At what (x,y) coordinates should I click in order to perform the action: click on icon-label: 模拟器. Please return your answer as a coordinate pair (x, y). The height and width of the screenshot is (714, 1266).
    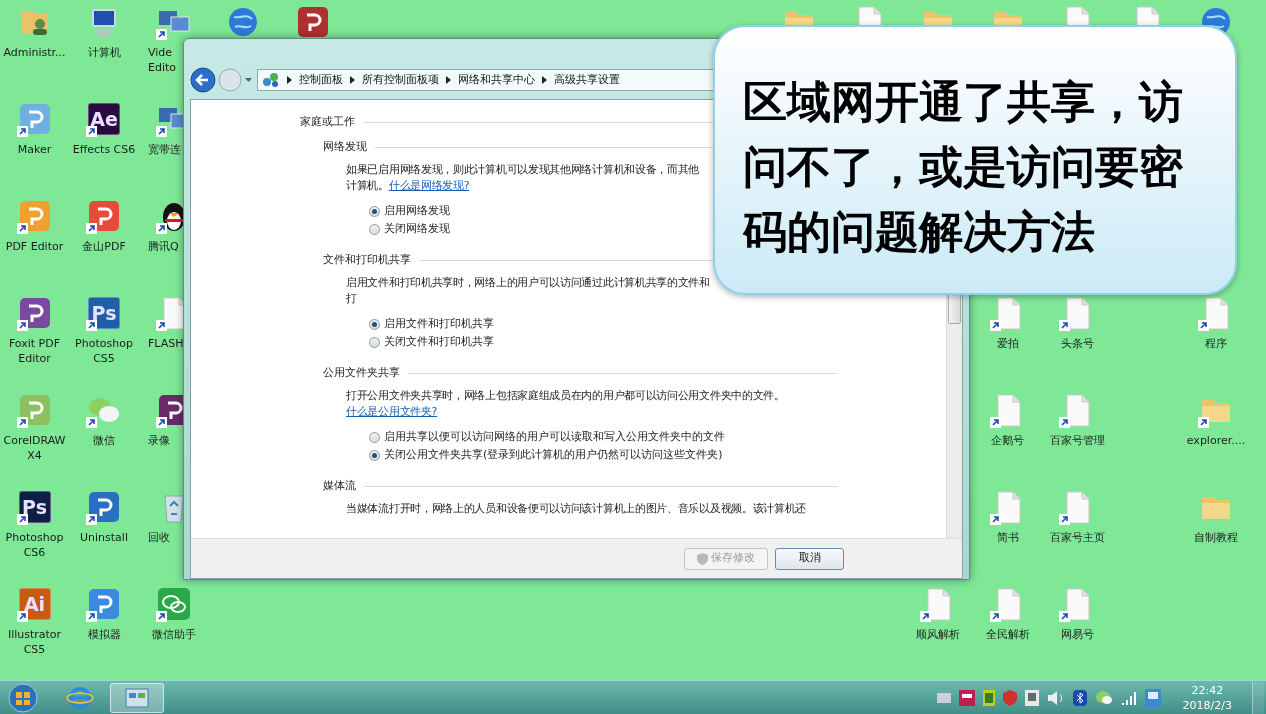
    Looking at the image, I should click on (104, 634).